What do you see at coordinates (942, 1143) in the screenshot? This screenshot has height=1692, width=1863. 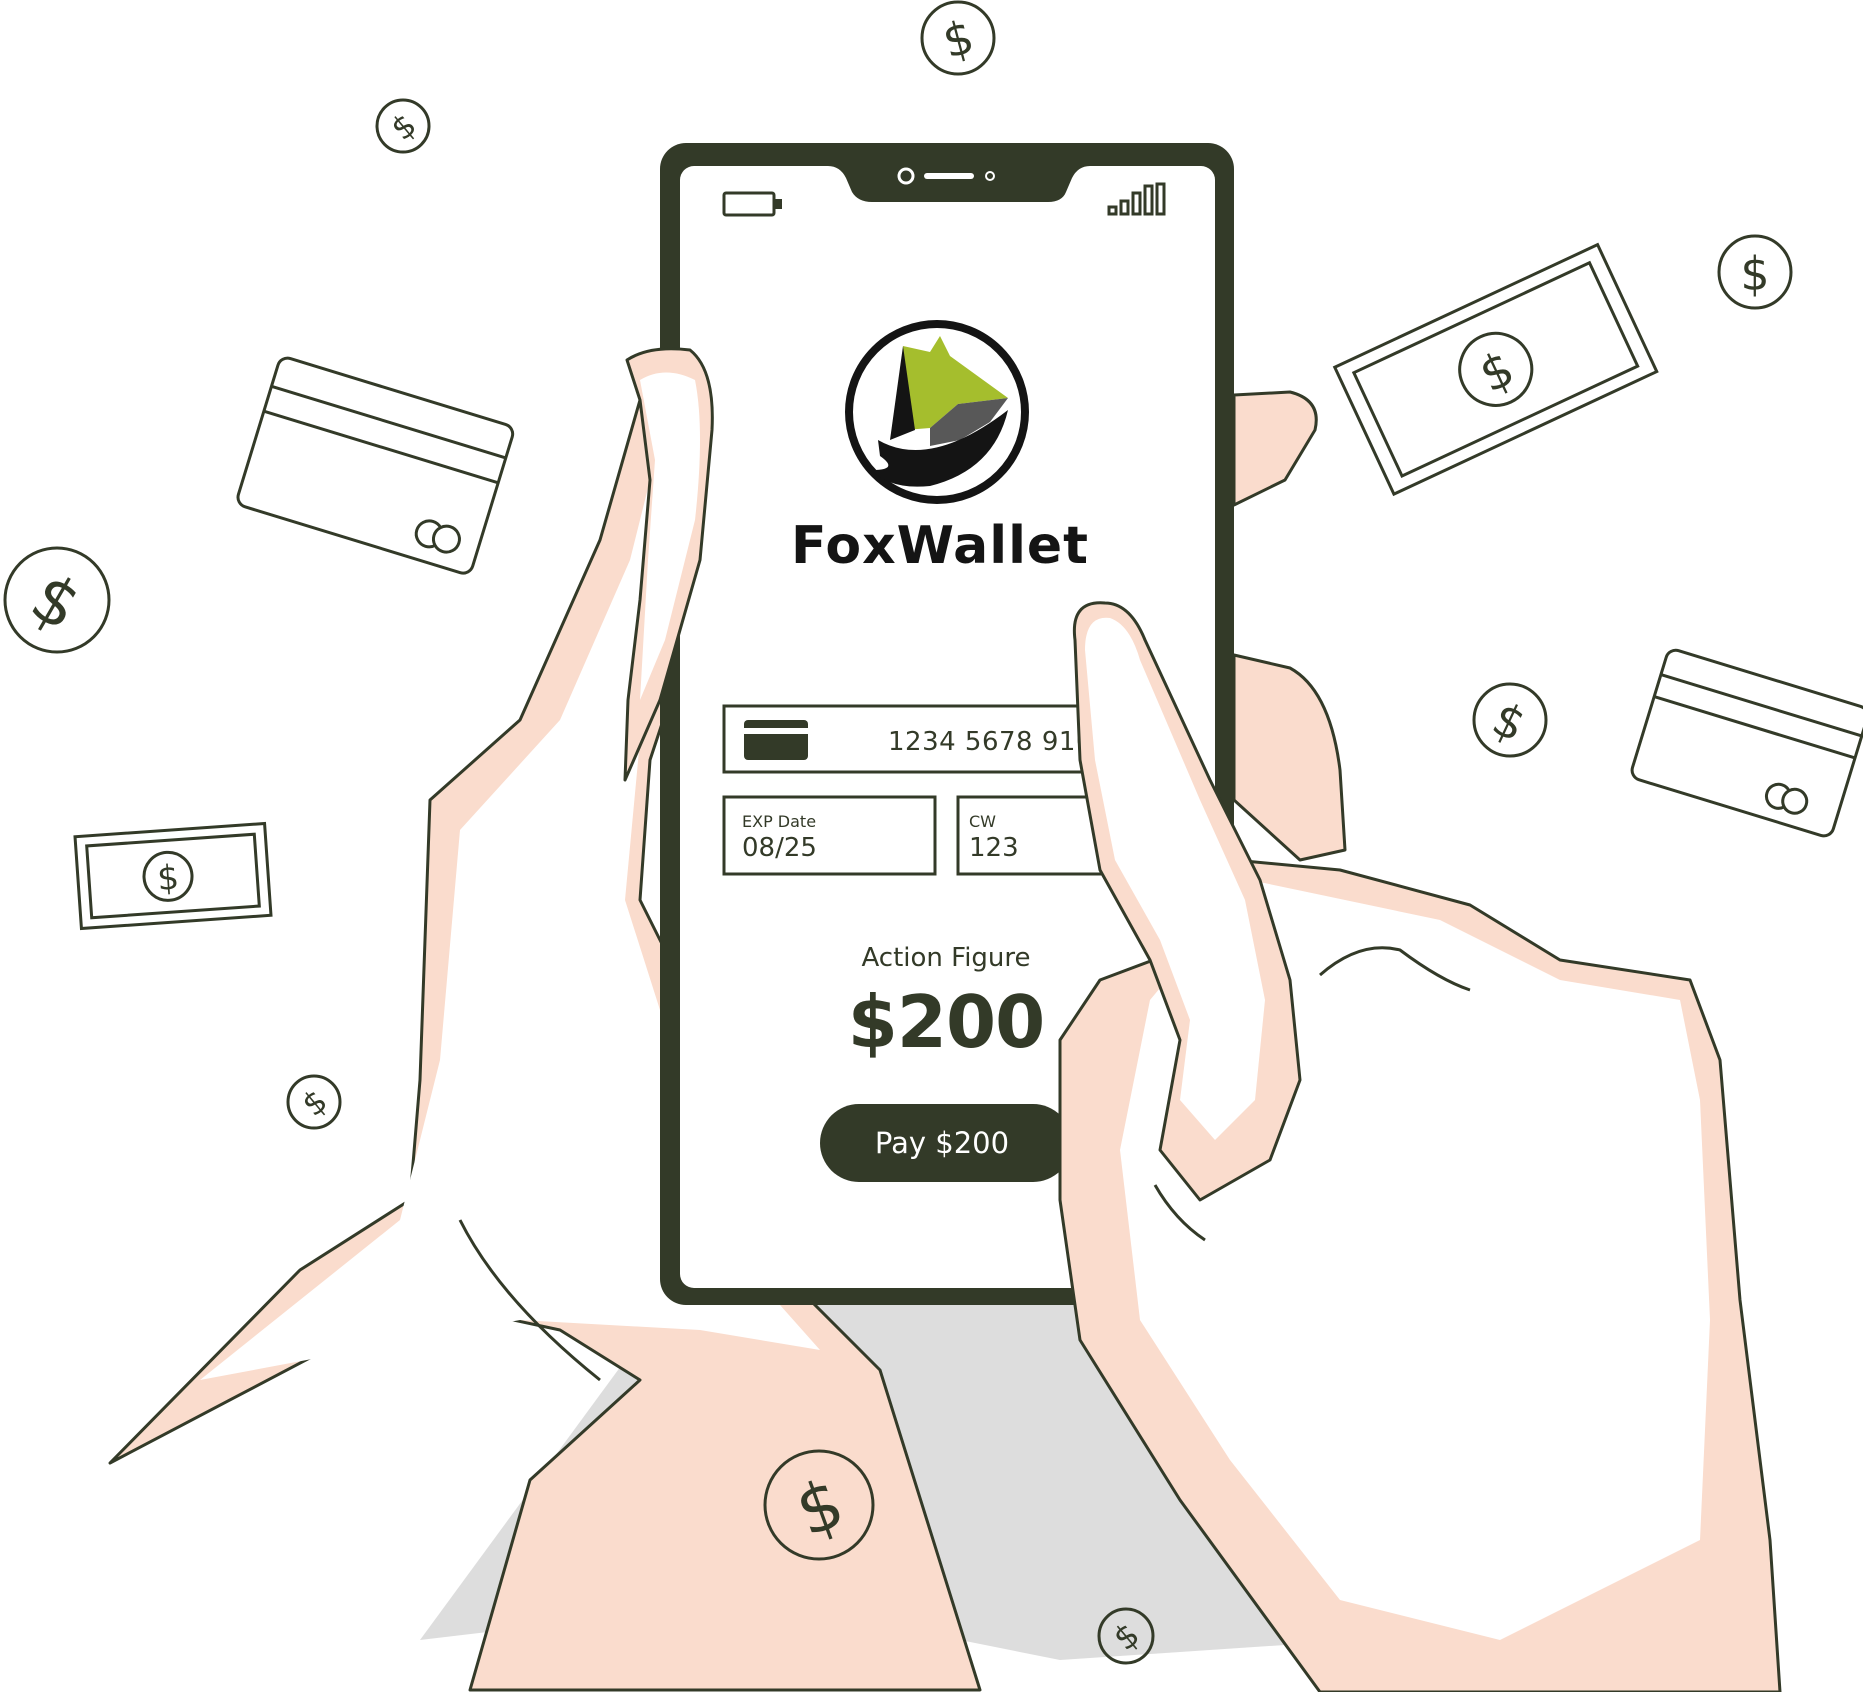 I see `pay-button-label: Pay $200` at bounding box center [942, 1143].